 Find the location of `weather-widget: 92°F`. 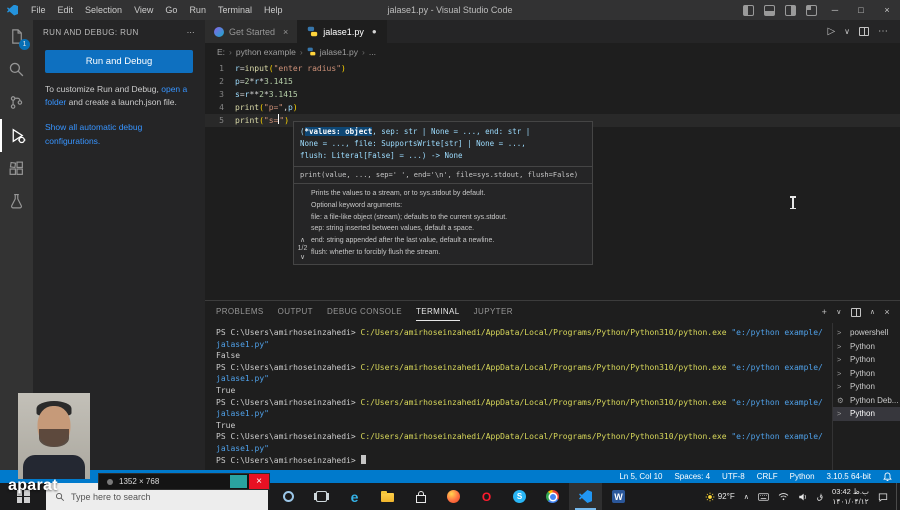

weather-widget: 92°F is located at coordinates (720, 497).